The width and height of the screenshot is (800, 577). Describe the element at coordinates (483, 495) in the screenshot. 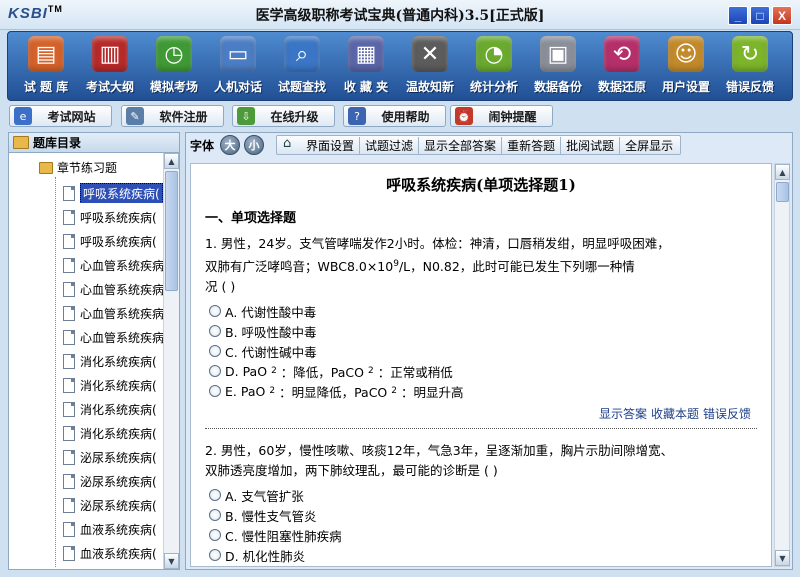

I see `answer-option: A. 支气管扩张` at that location.